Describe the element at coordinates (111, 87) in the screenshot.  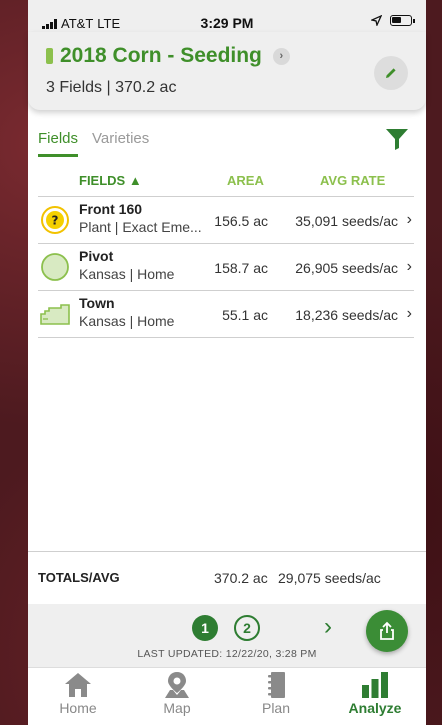
I see `season-summary: 3 Fields | 370.2 ac` at that location.